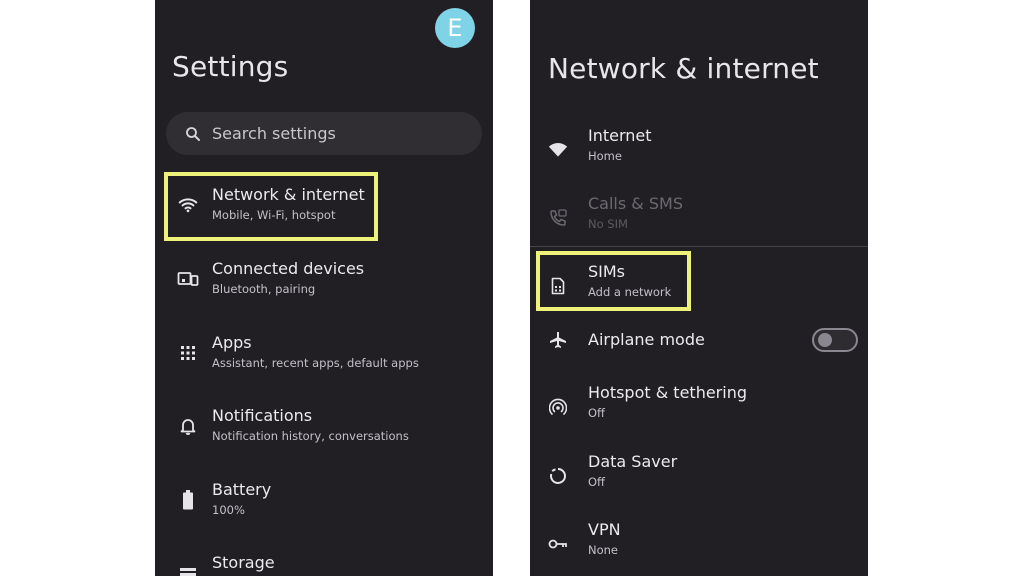 The width and height of the screenshot is (1024, 576). I want to click on item-subtitle: No SIM, so click(608, 224).